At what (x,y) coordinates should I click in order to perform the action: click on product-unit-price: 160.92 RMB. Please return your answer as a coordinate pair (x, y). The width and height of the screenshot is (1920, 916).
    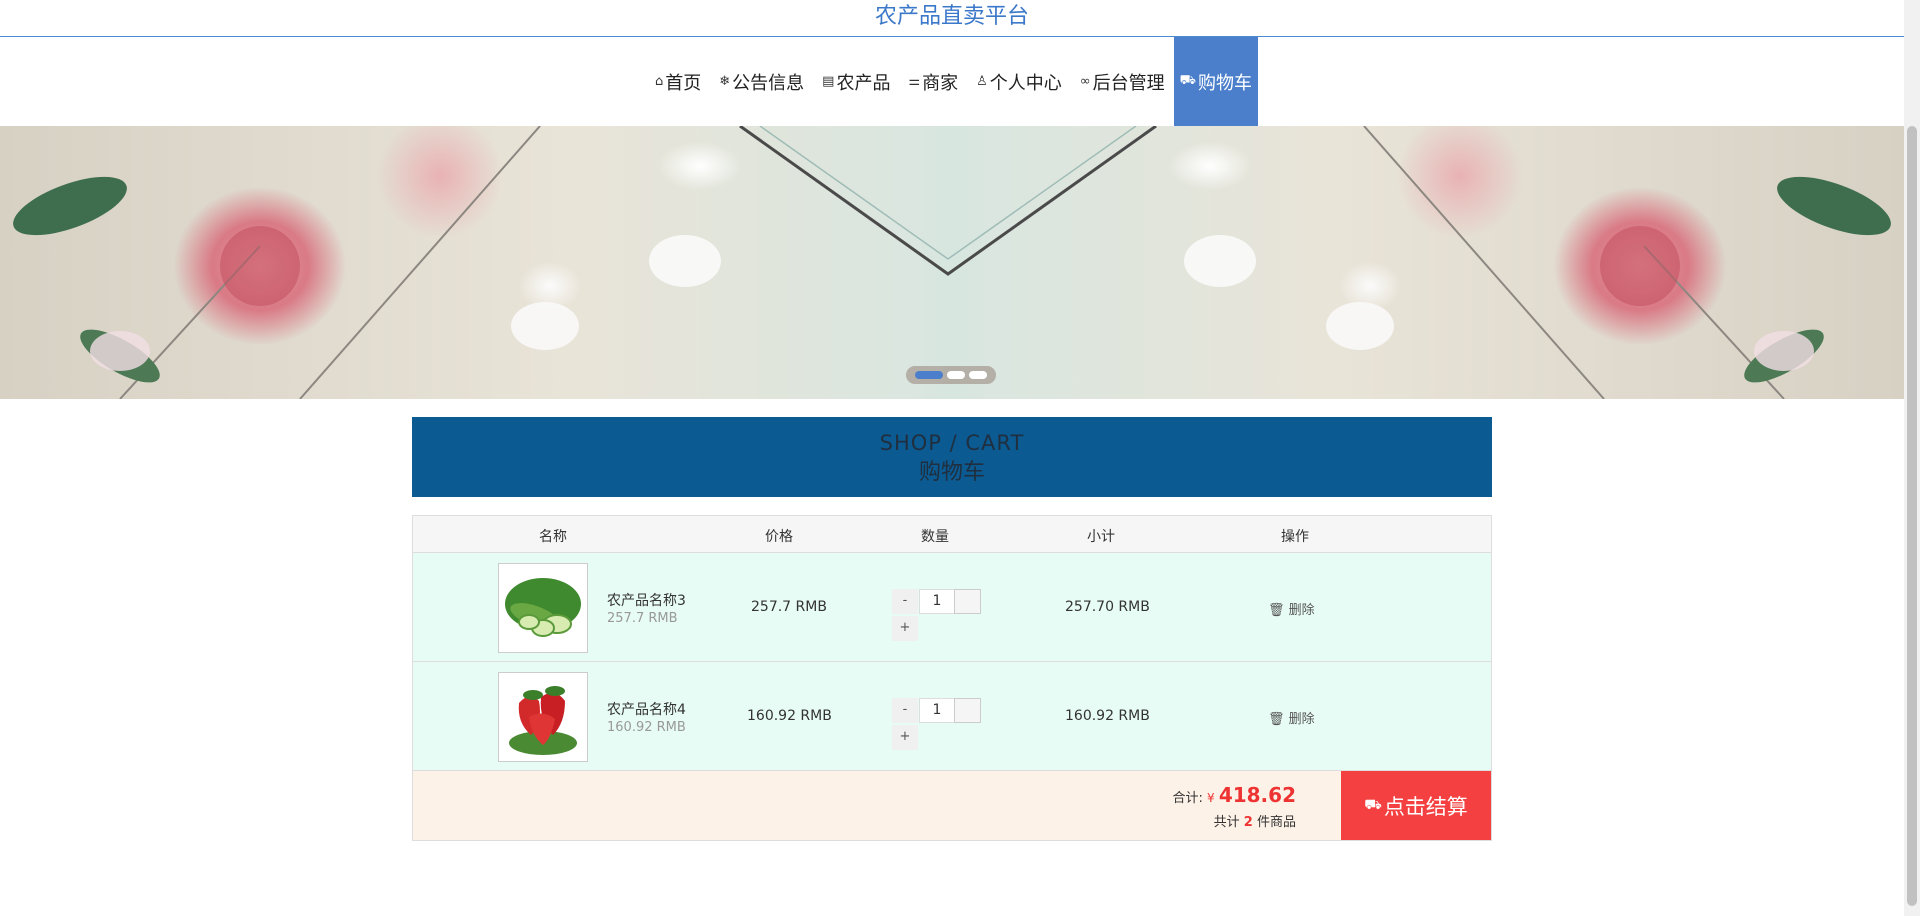
    Looking at the image, I should click on (646, 727).